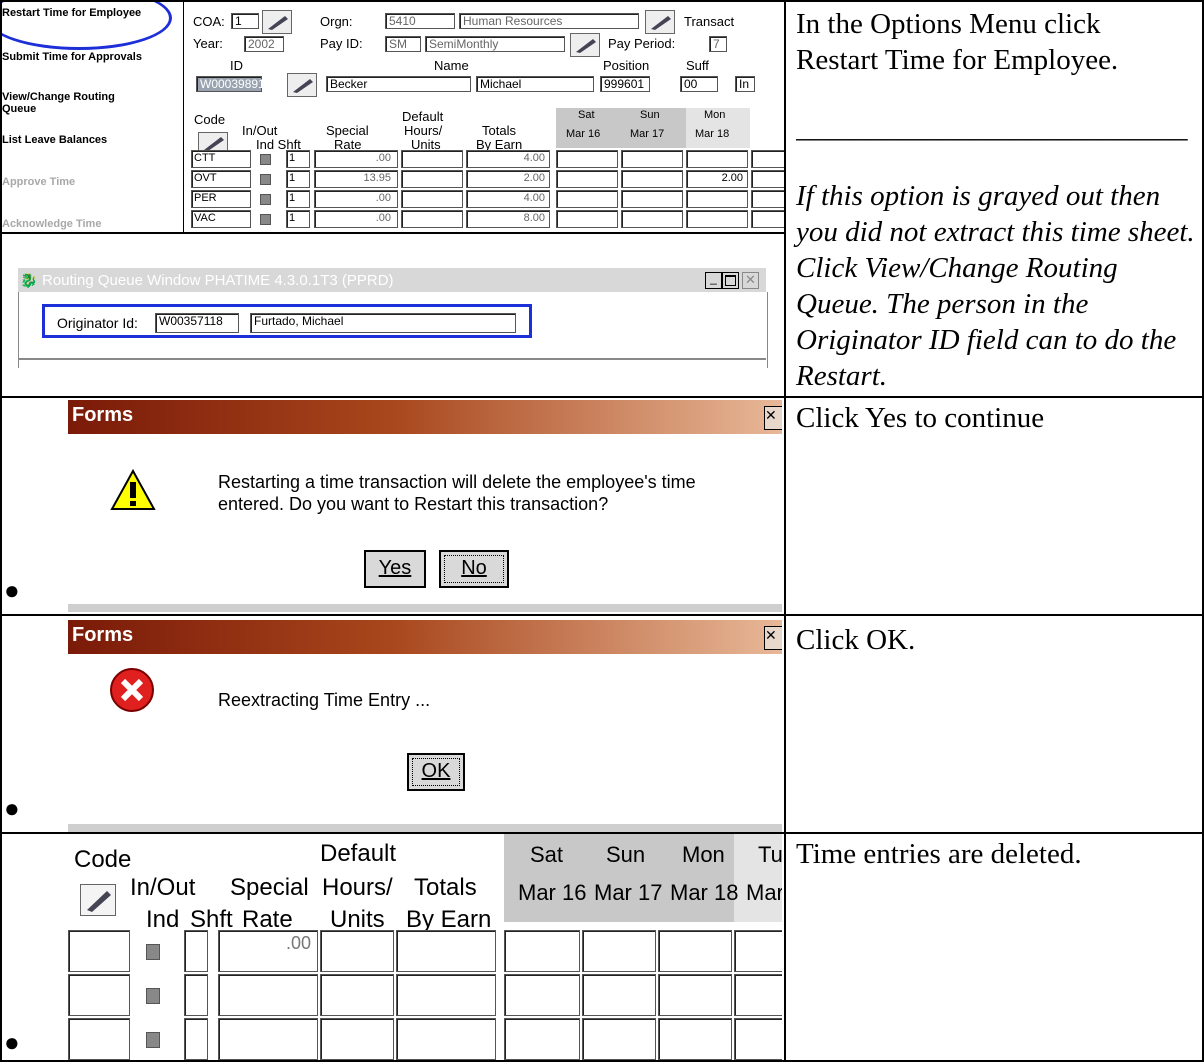 This screenshot has height=1062, width=1204. Describe the element at coordinates (221, 199) in the screenshot. I see `code-cell: PER` at that location.